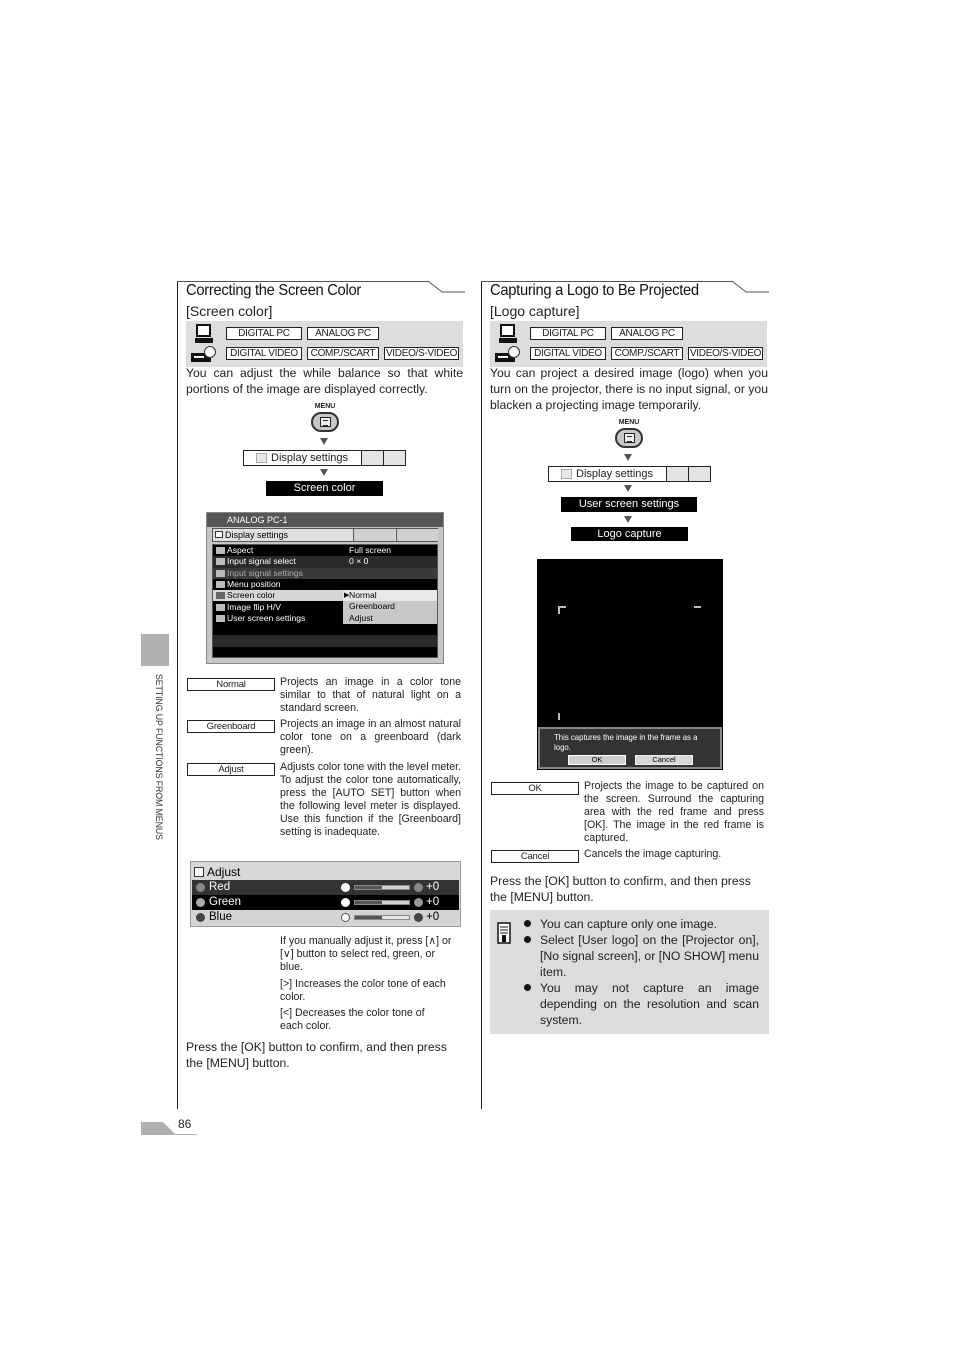  Describe the element at coordinates (159, 757) in the screenshot. I see `chapter-side-label: SETTING UP FUNCTIONS FROM MENUS` at that location.